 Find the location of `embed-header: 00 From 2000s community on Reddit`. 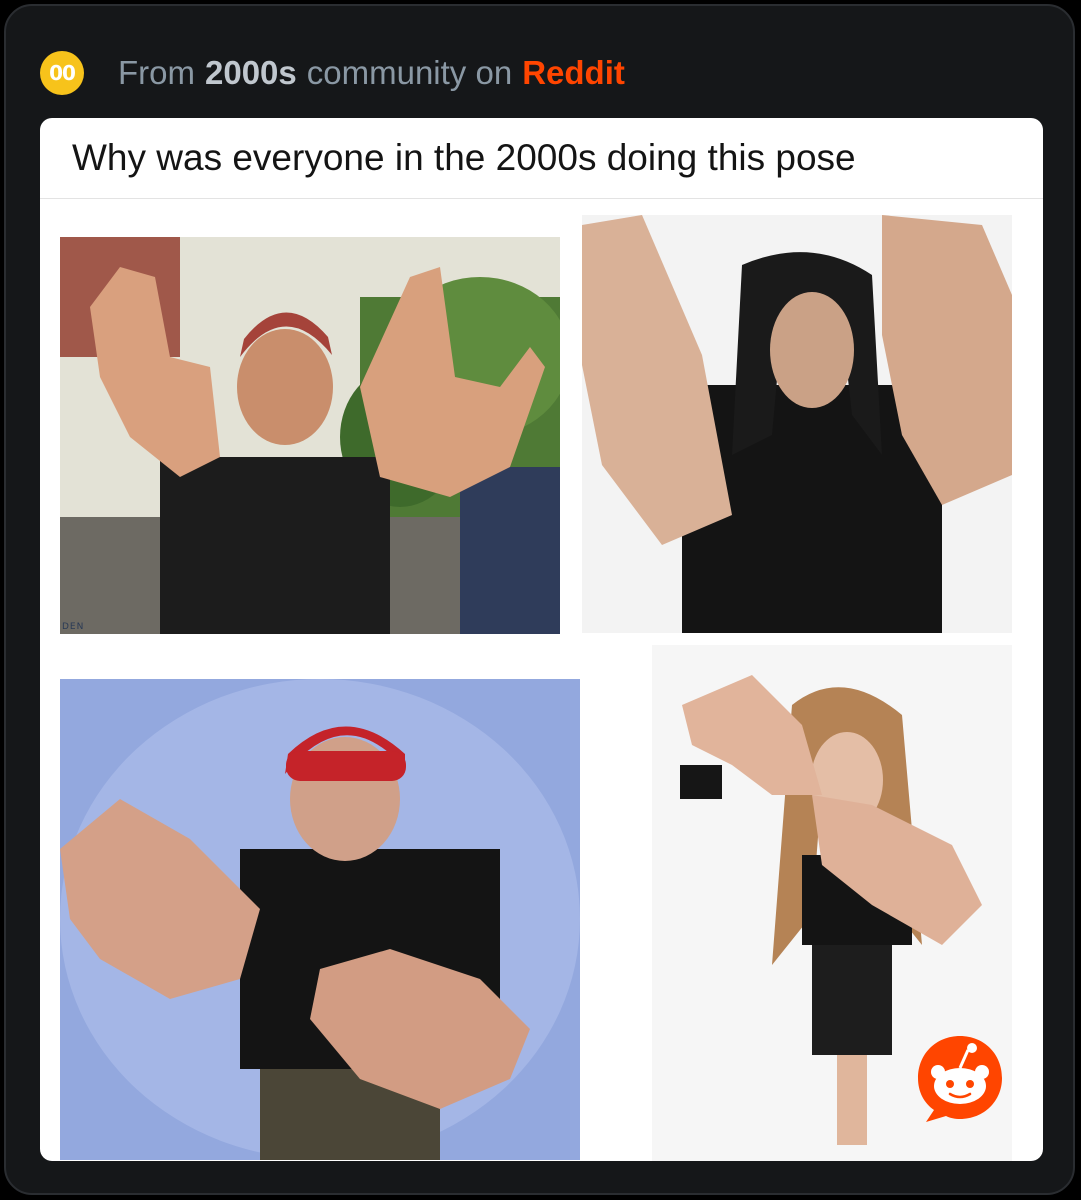

embed-header: 00 From 2000s community on Reddit is located at coordinates (332, 73).